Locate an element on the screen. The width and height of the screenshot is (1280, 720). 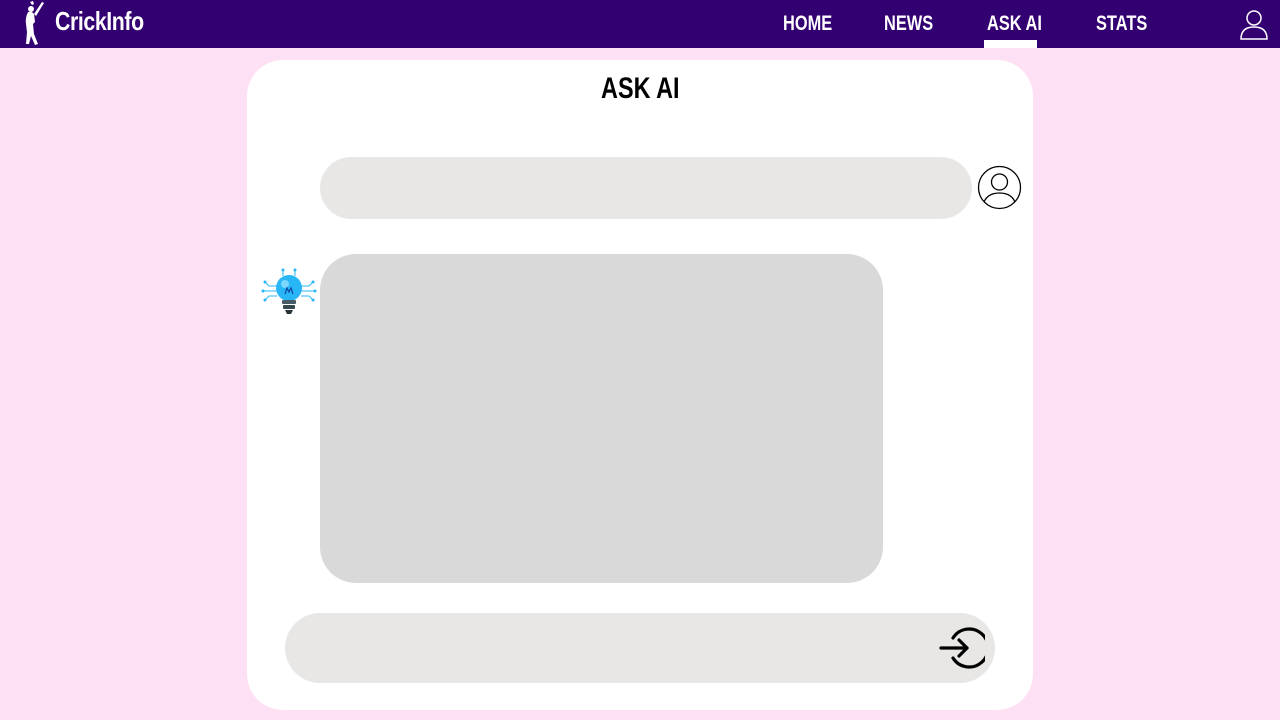
user-message-bubble is located at coordinates (646, 188).